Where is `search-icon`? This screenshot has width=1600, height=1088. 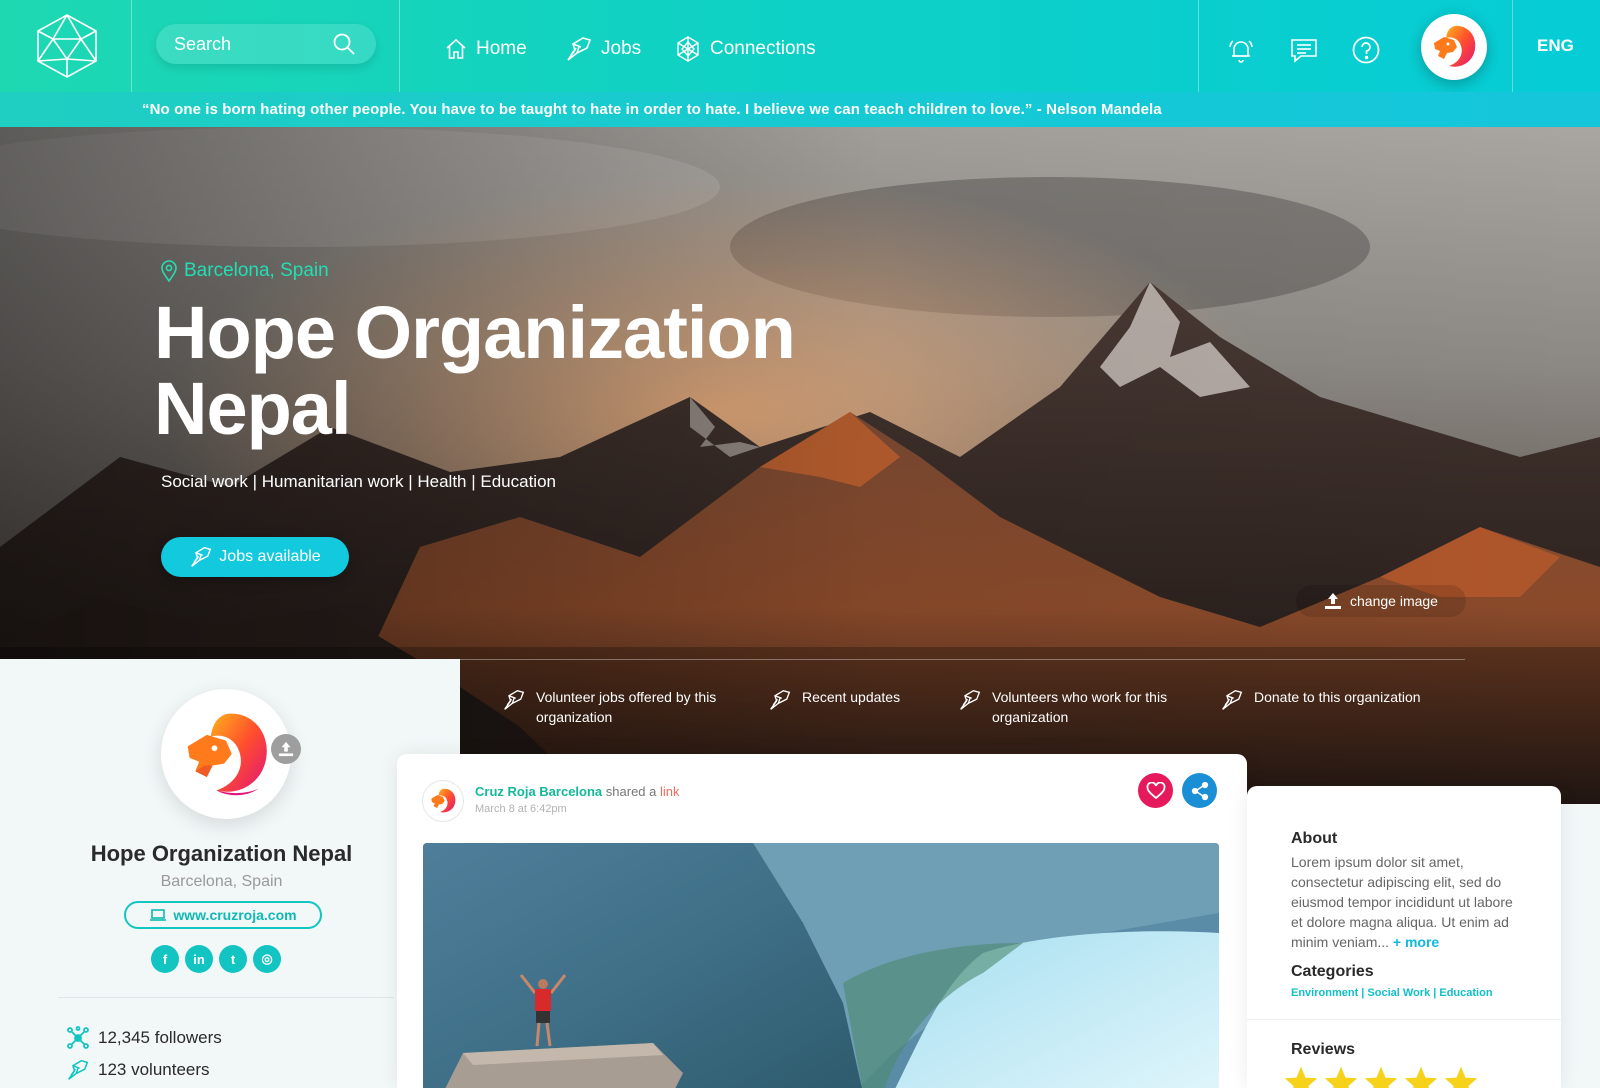 search-icon is located at coordinates (344, 44).